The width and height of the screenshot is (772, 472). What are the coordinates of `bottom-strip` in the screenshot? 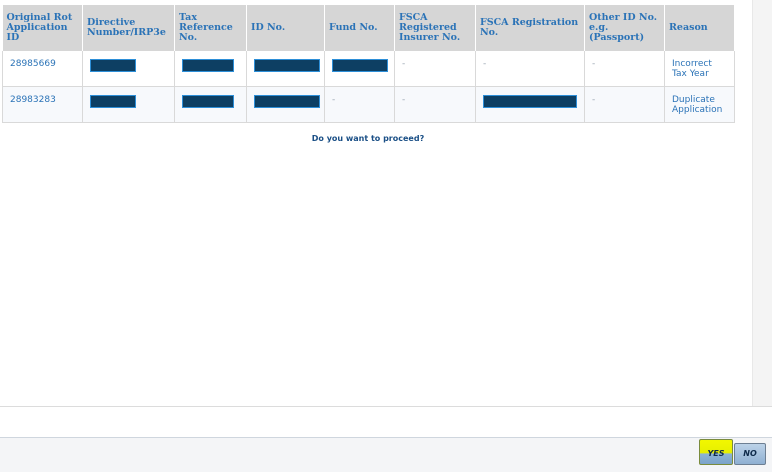 It's located at (386, 422).